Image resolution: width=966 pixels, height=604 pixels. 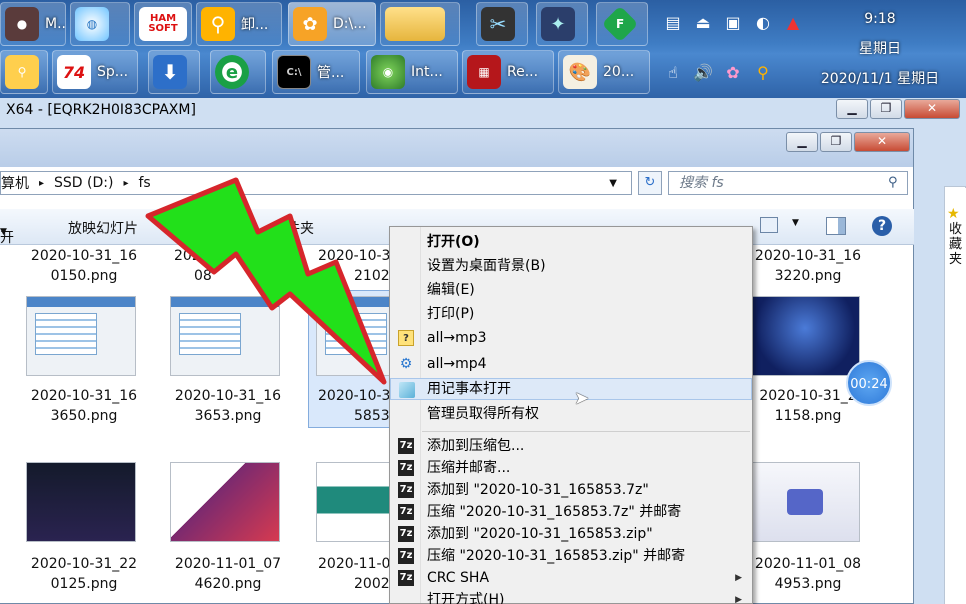 What do you see at coordinates (407, 390) in the screenshot?
I see `notepad-icon` at bounding box center [407, 390].